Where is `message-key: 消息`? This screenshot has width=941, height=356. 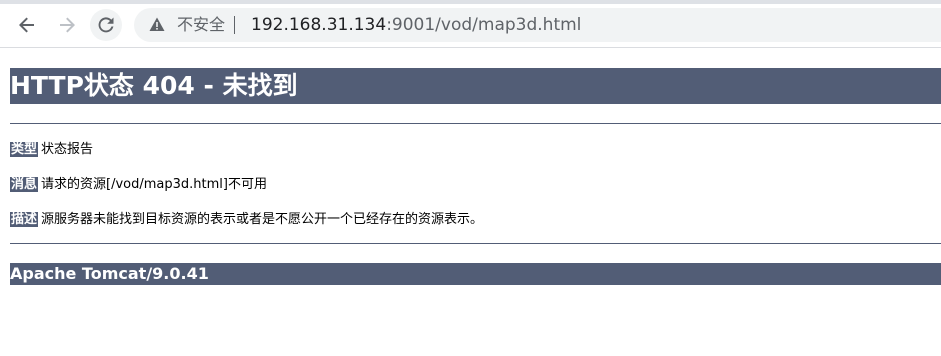
message-key: 消息 is located at coordinates (24, 184).